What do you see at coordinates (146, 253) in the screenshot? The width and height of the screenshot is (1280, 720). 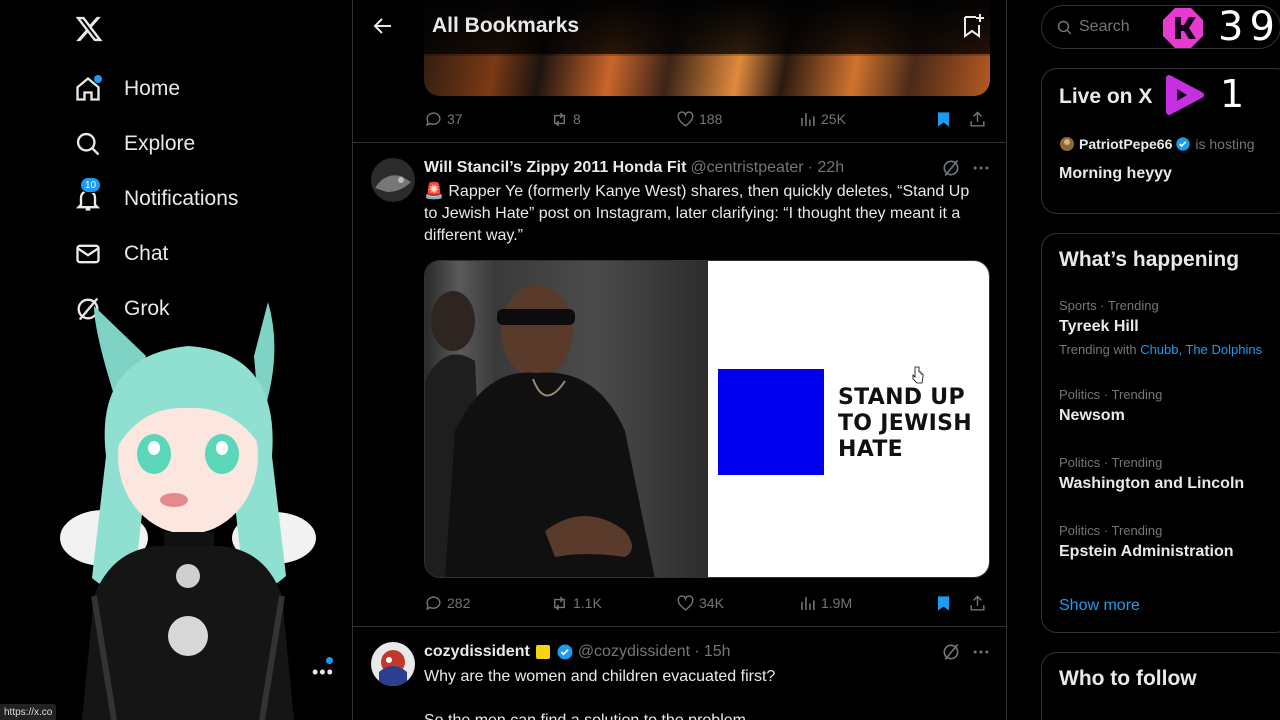 I see `nav-chat-label: Chat` at bounding box center [146, 253].